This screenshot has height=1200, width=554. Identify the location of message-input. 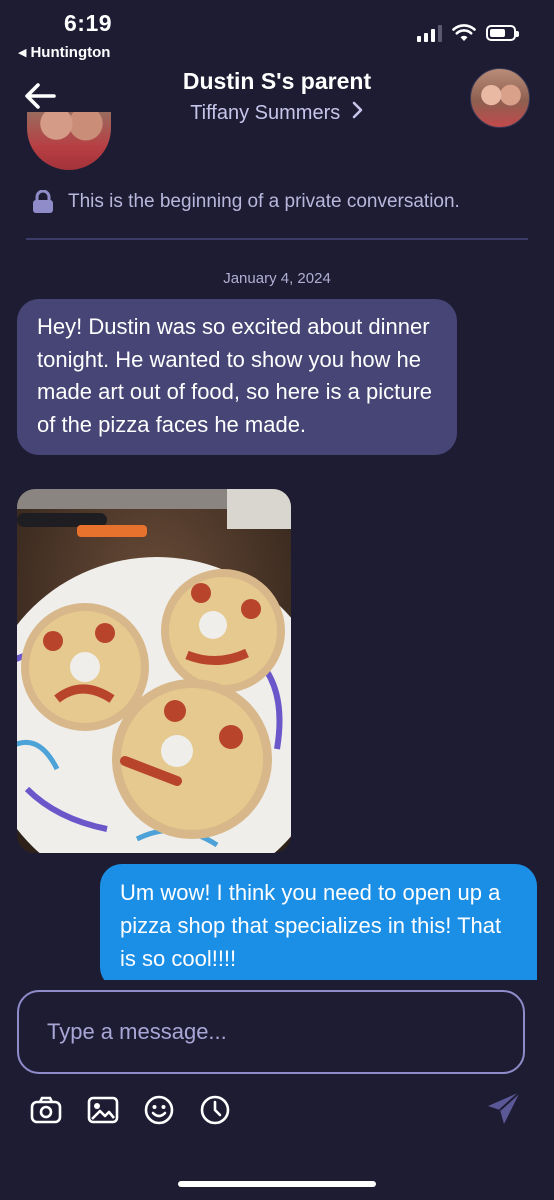
(271, 1032).